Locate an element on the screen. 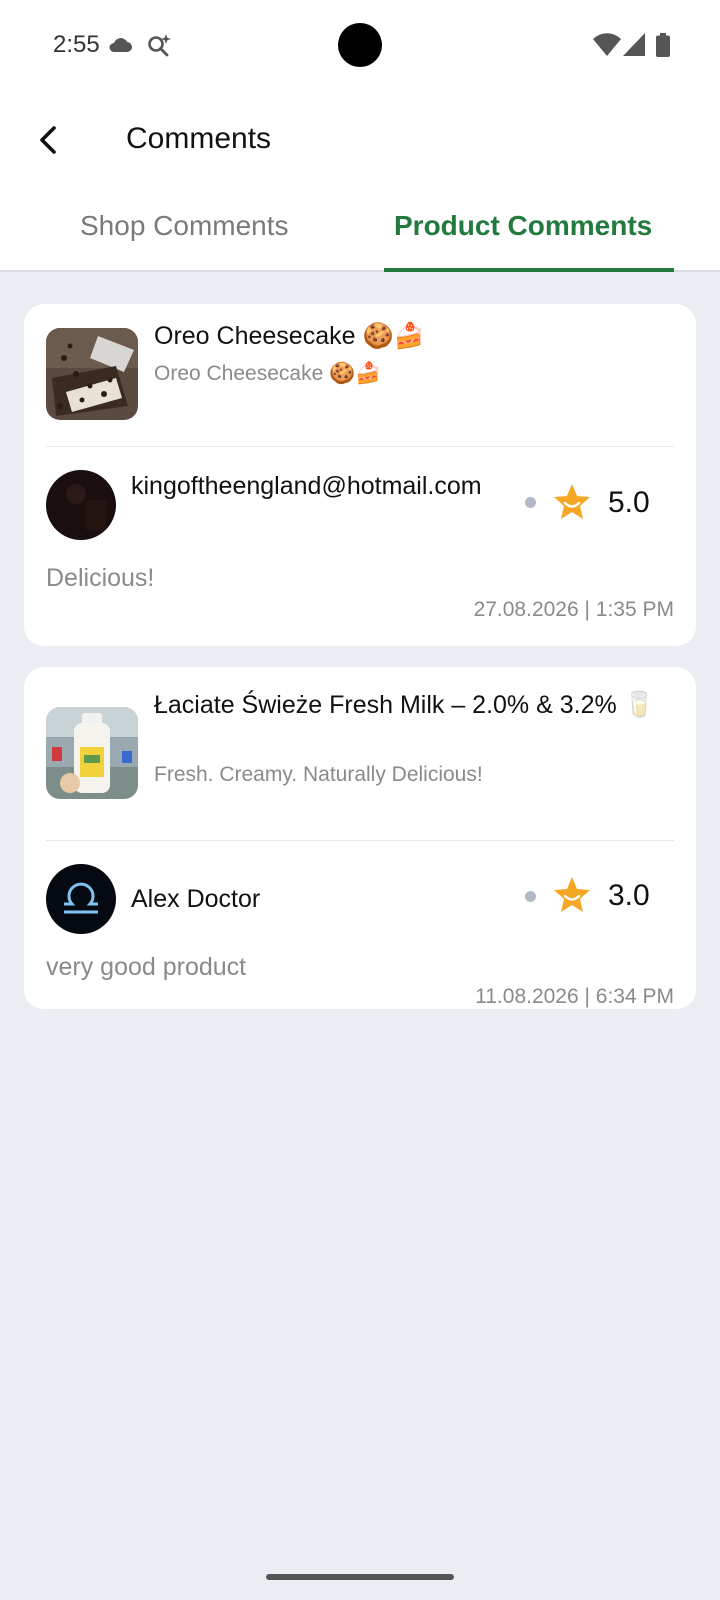  product-description: Oreo Cheesecake 🍪🍰 is located at coordinates (268, 373).